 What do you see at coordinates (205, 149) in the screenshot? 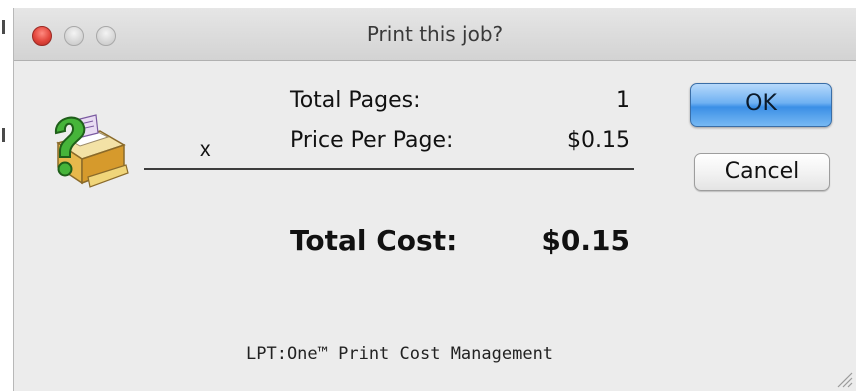
I see `multiply-sign: x` at bounding box center [205, 149].